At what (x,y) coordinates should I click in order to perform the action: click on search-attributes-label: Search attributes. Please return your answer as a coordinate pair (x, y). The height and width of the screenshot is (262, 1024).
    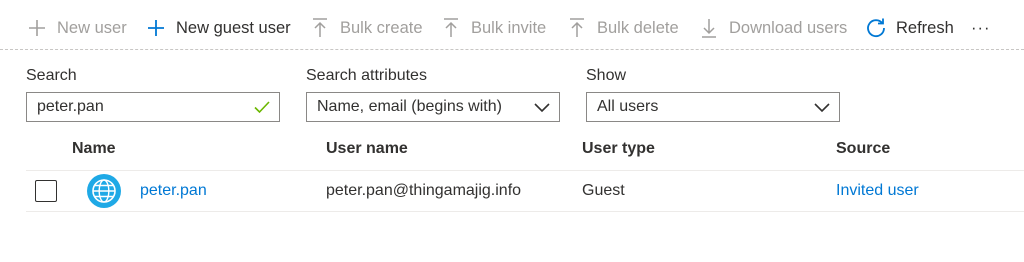
    Looking at the image, I should click on (366, 75).